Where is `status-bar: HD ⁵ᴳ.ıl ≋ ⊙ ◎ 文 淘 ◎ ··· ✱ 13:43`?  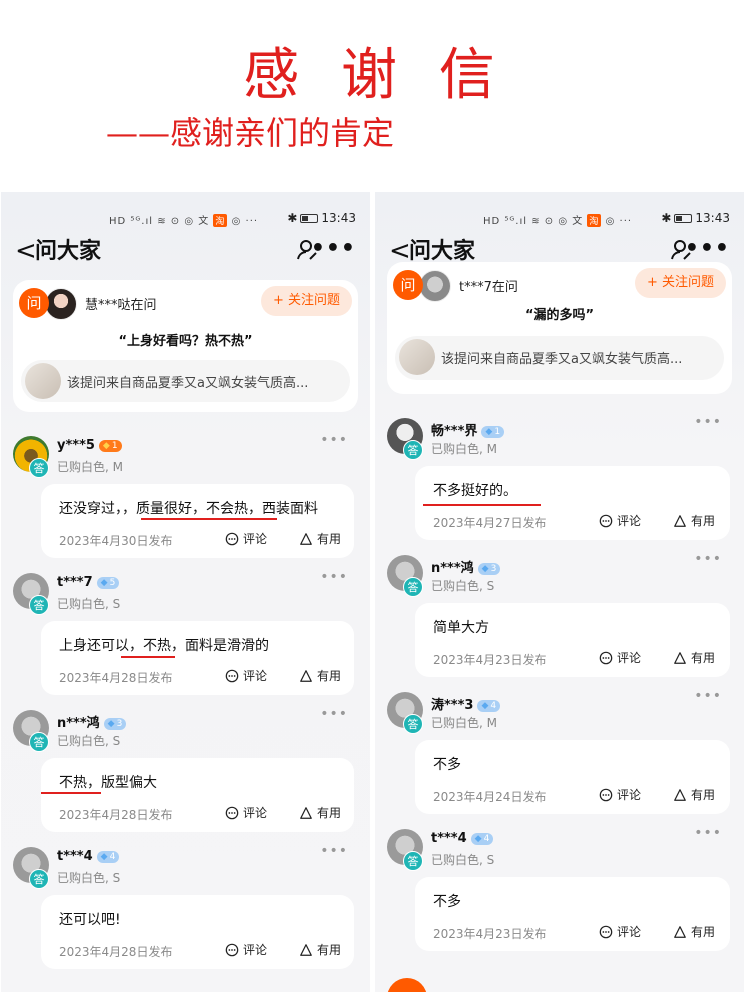
status-bar: HD ⁵ᴳ.ıl ≋ ⊙ ◎ 文 淘 ◎ ··· ✱ 13:43 is located at coordinates (185, 219).